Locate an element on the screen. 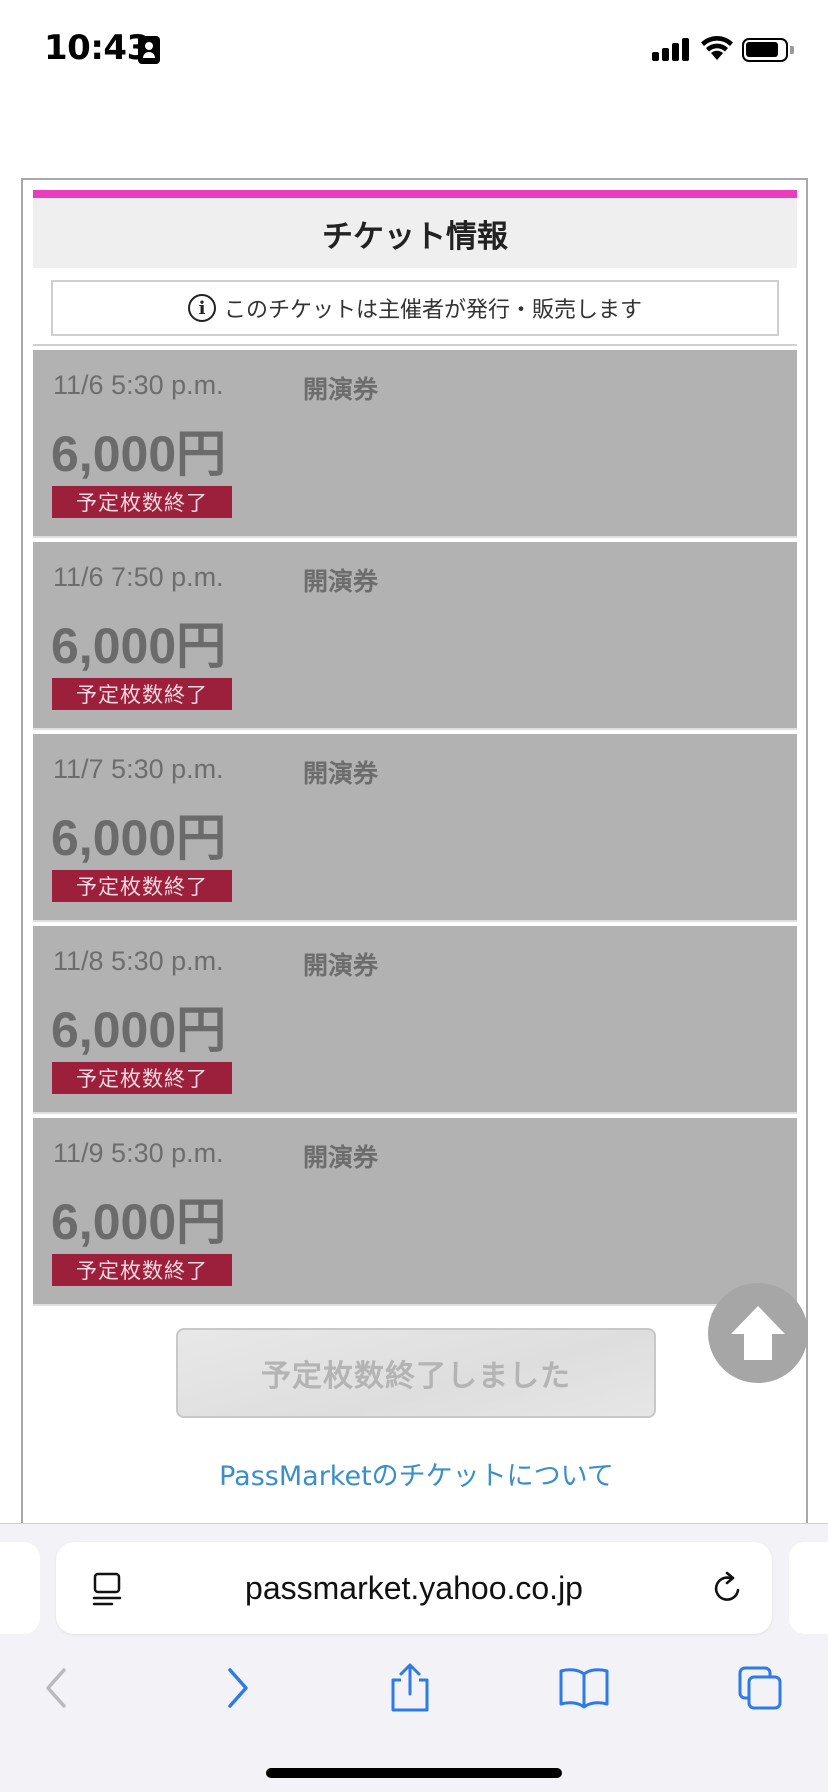  tabs-button is located at coordinates (760, 1688).